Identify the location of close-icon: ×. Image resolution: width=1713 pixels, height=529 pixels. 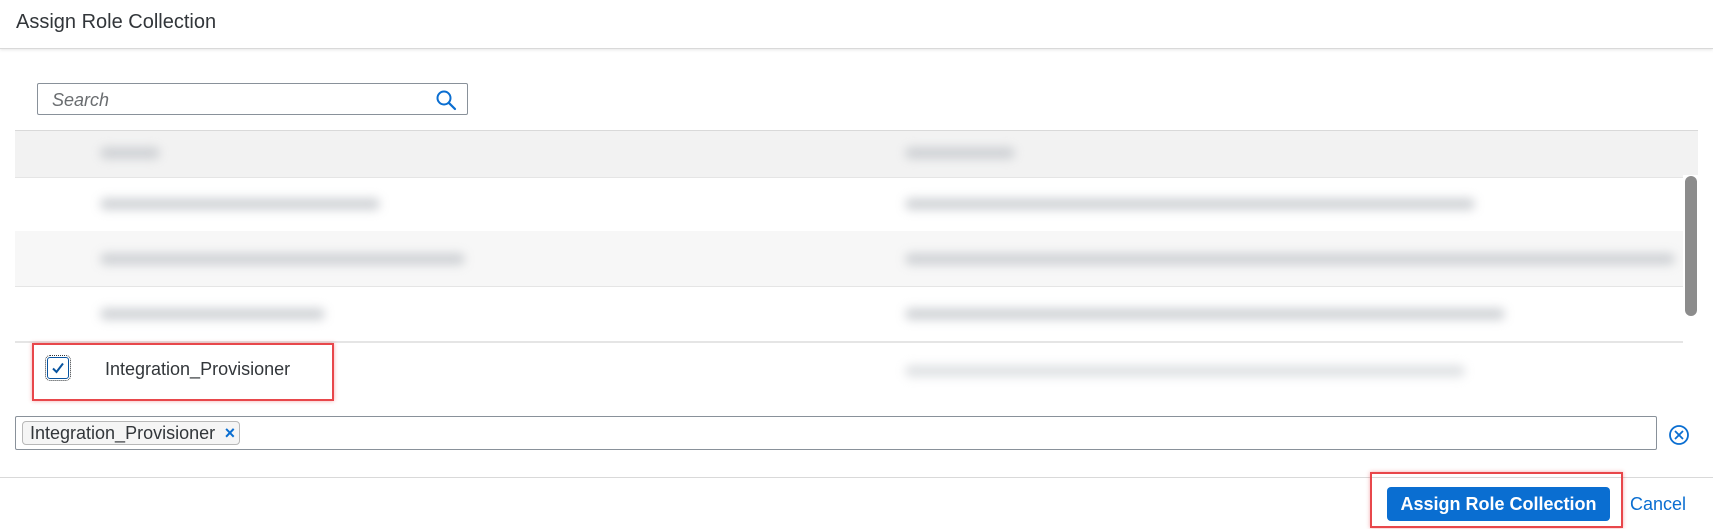
(230, 433).